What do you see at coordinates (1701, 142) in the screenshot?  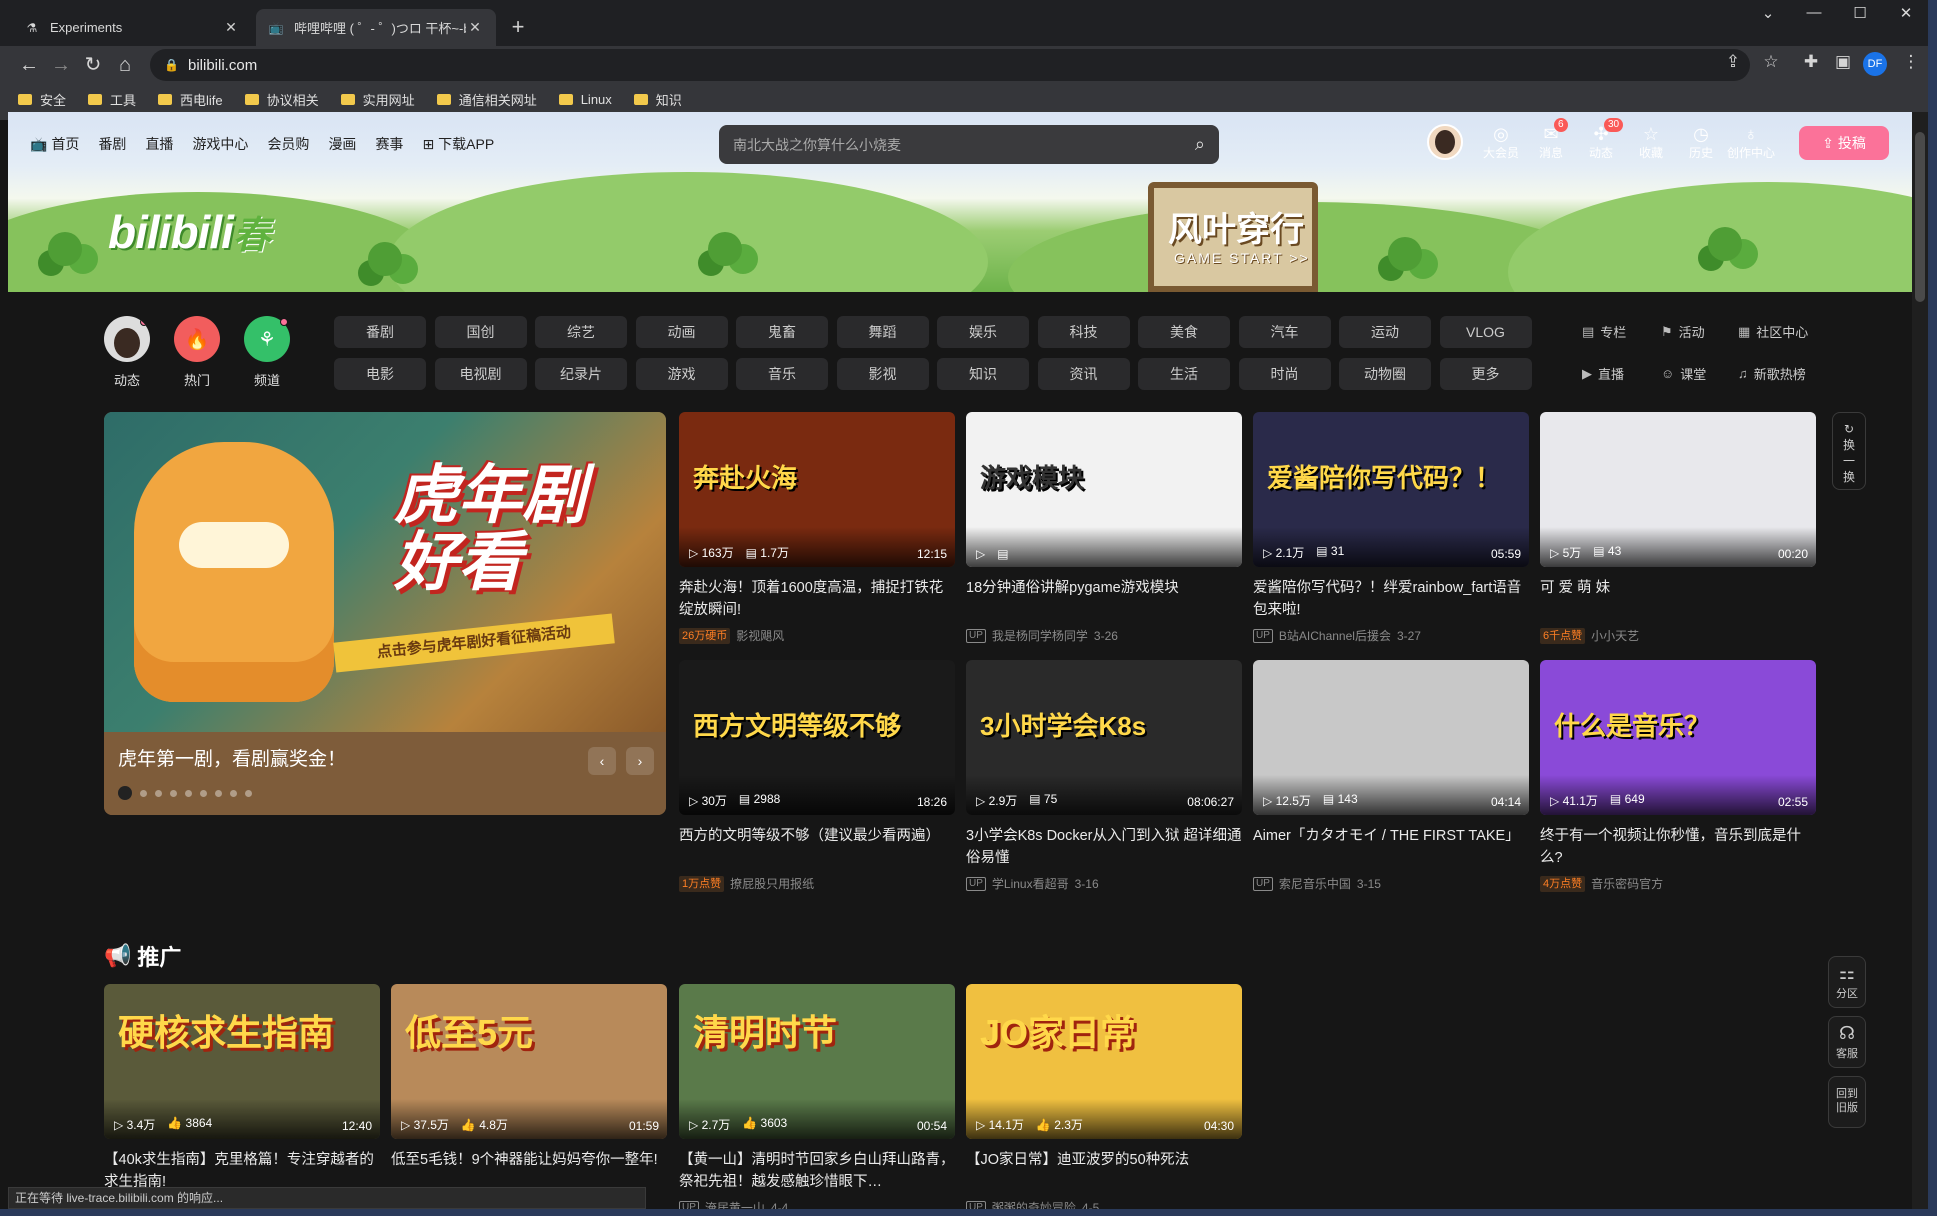 I see `header-history: ◷ 历史` at bounding box center [1701, 142].